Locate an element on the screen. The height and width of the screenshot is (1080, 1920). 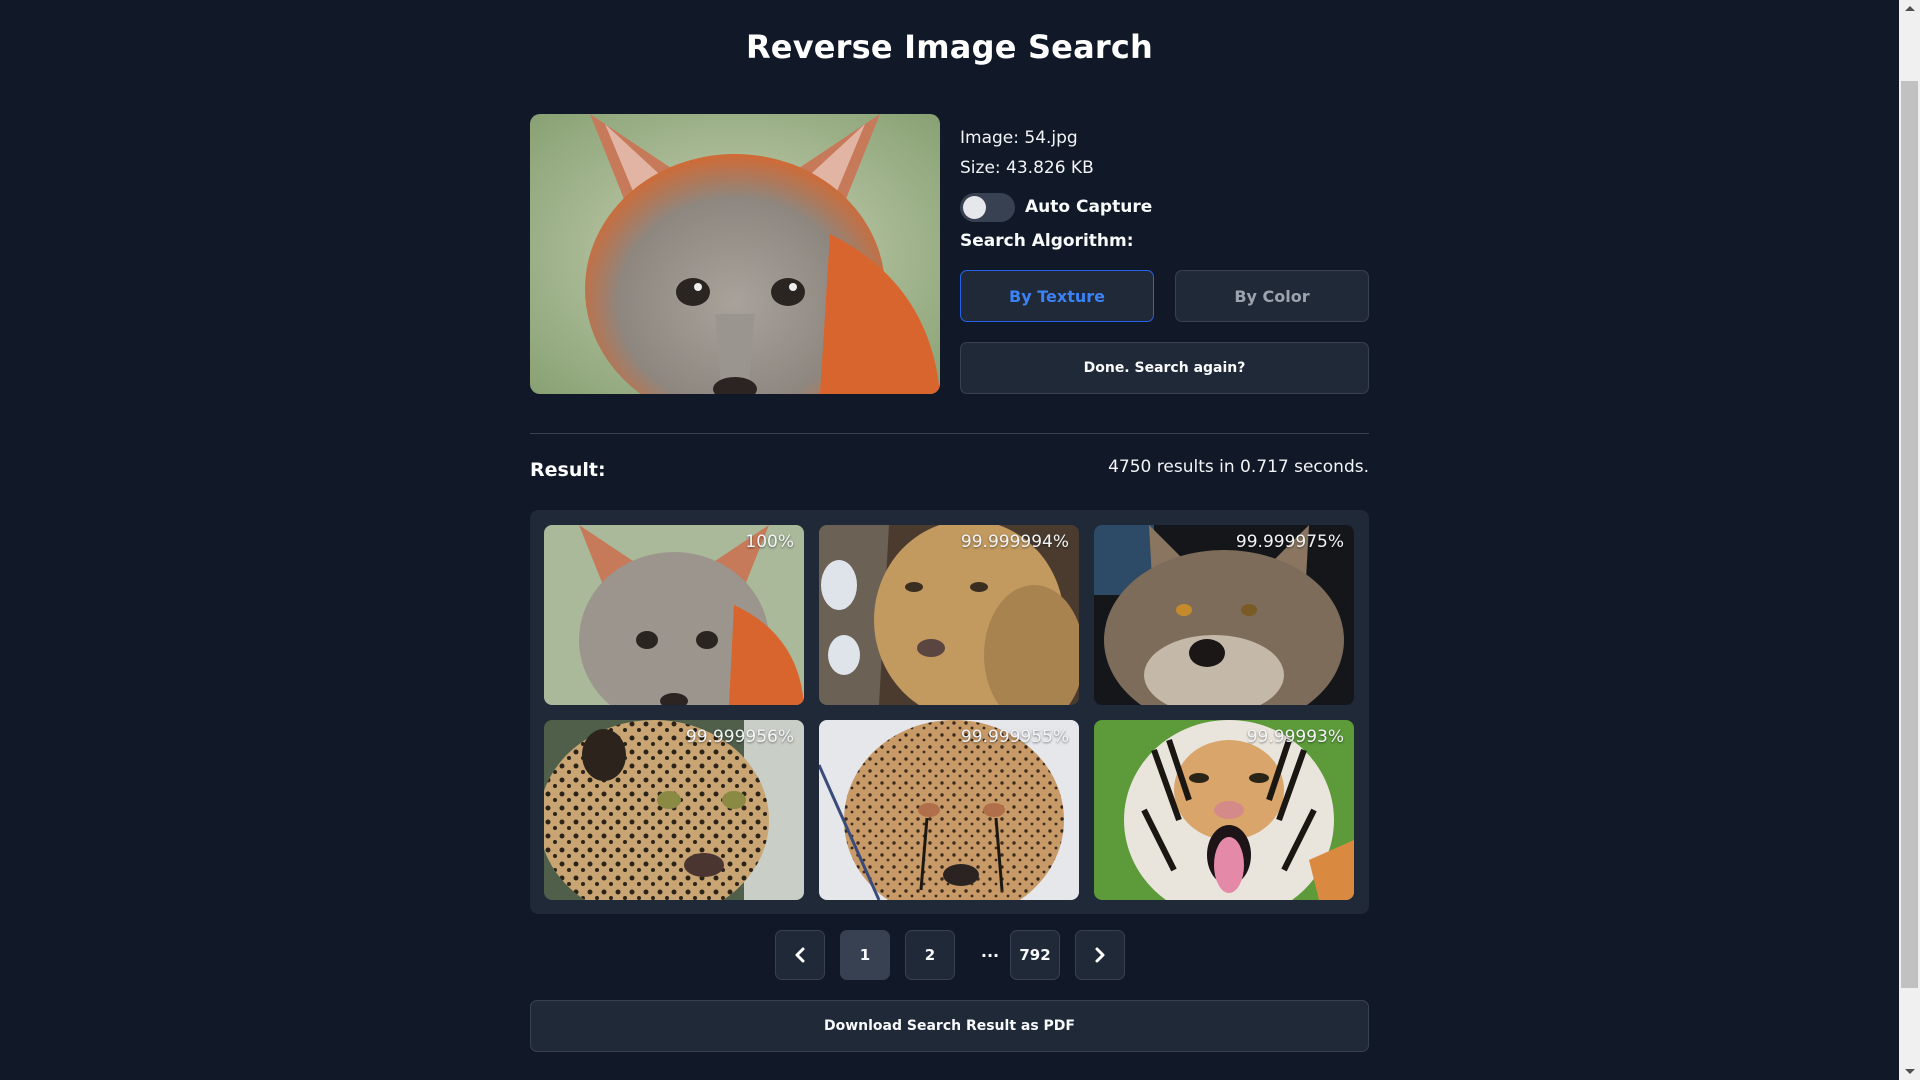
auto-capture-row: Auto Capture is located at coordinates (1164, 207).